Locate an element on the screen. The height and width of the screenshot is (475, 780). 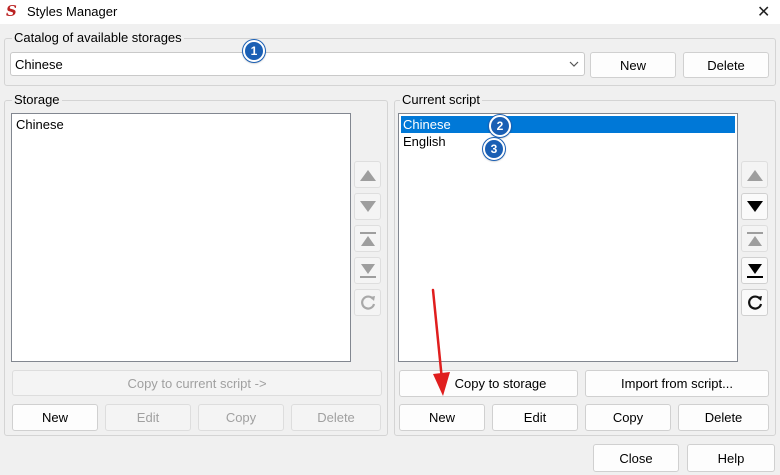
storage-list-item: Chinese is located at coordinates (39, 124).